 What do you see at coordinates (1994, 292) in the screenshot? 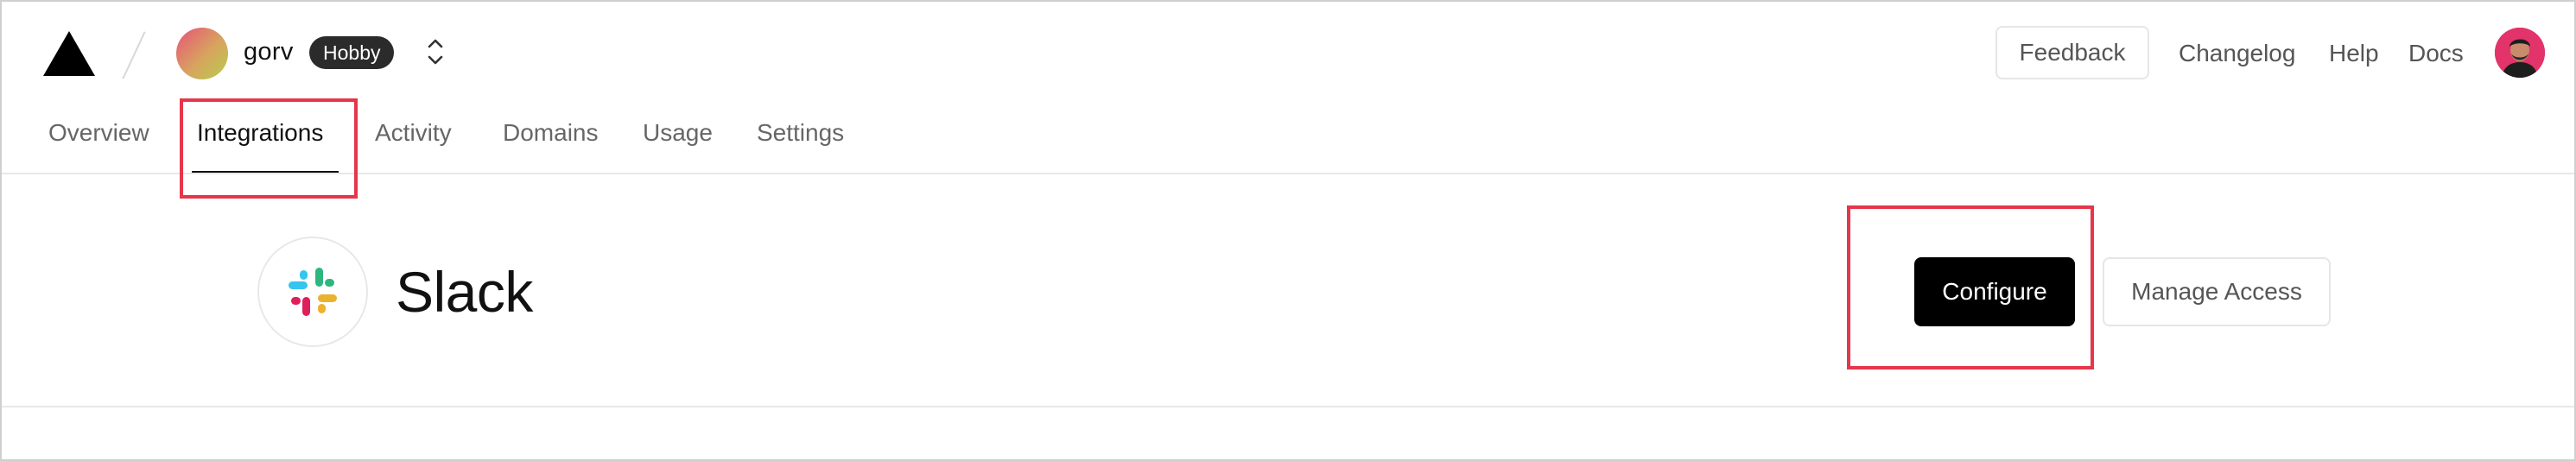
I see `configure-button: Configure` at bounding box center [1994, 292].